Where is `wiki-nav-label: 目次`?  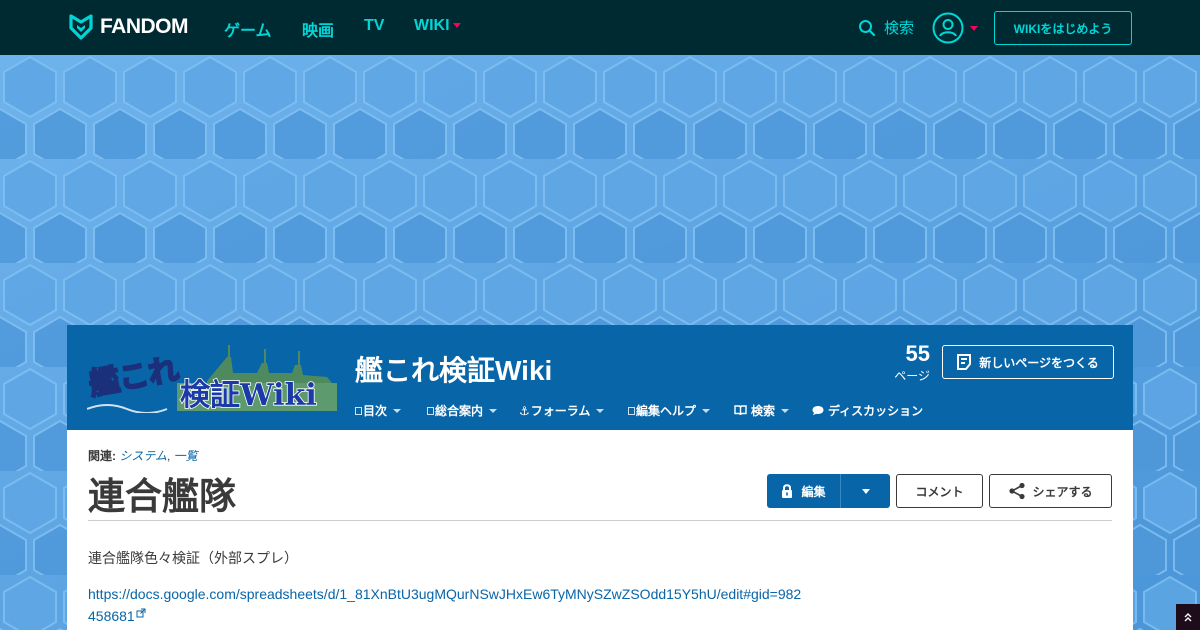
wiki-nav-label: 目次 is located at coordinates (375, 411).